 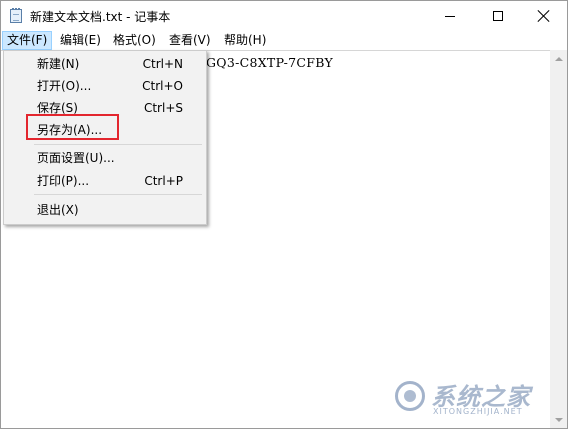 I want to click on menu-help: 帮助(H), so click(x=245, y=40).